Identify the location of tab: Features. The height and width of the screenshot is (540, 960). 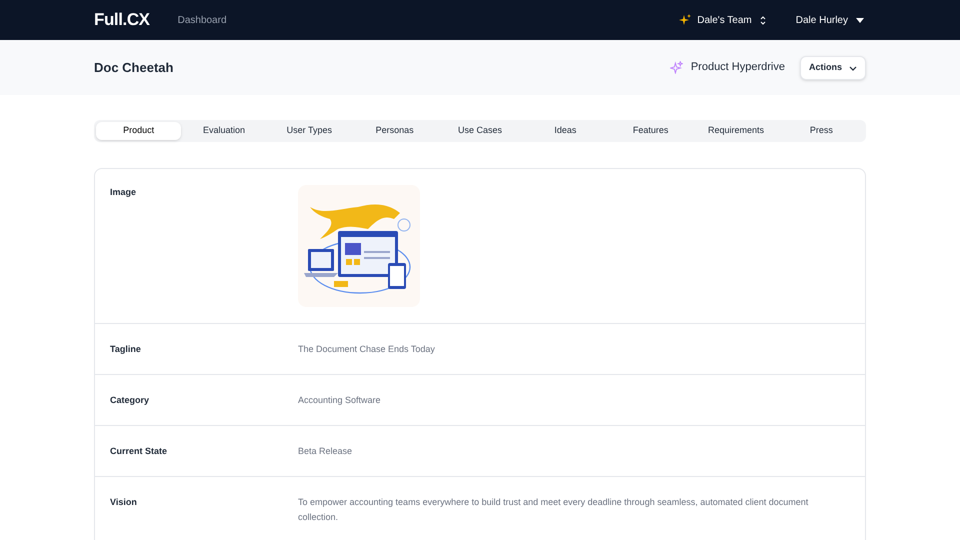
(651, 131).